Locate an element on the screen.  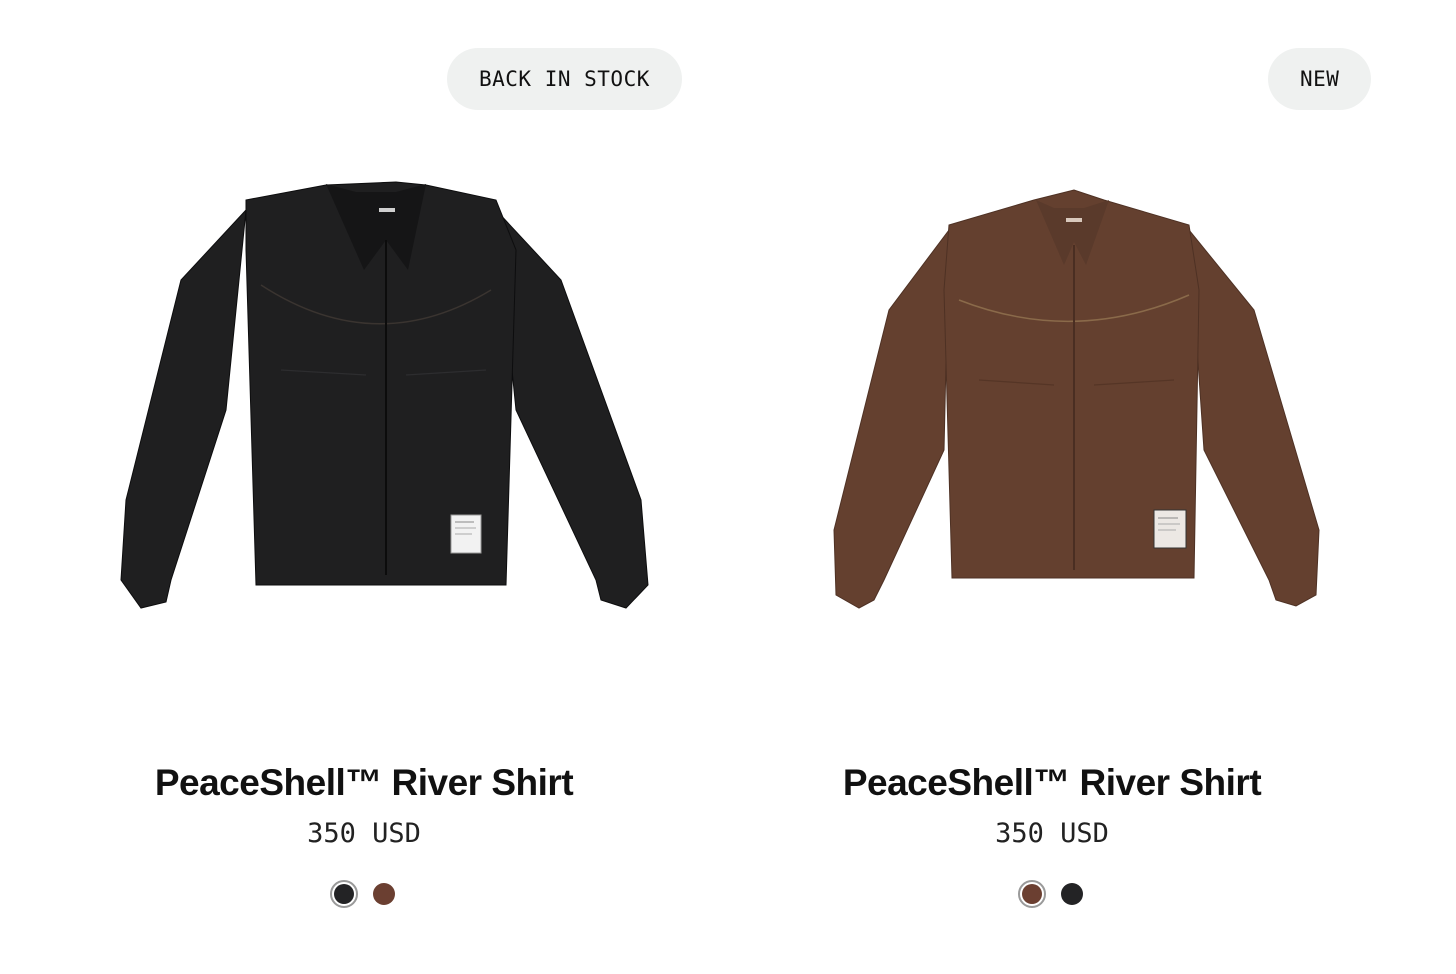
back-in-stock-badge: BACK IN STOCK is located at coordinates (564, 79).